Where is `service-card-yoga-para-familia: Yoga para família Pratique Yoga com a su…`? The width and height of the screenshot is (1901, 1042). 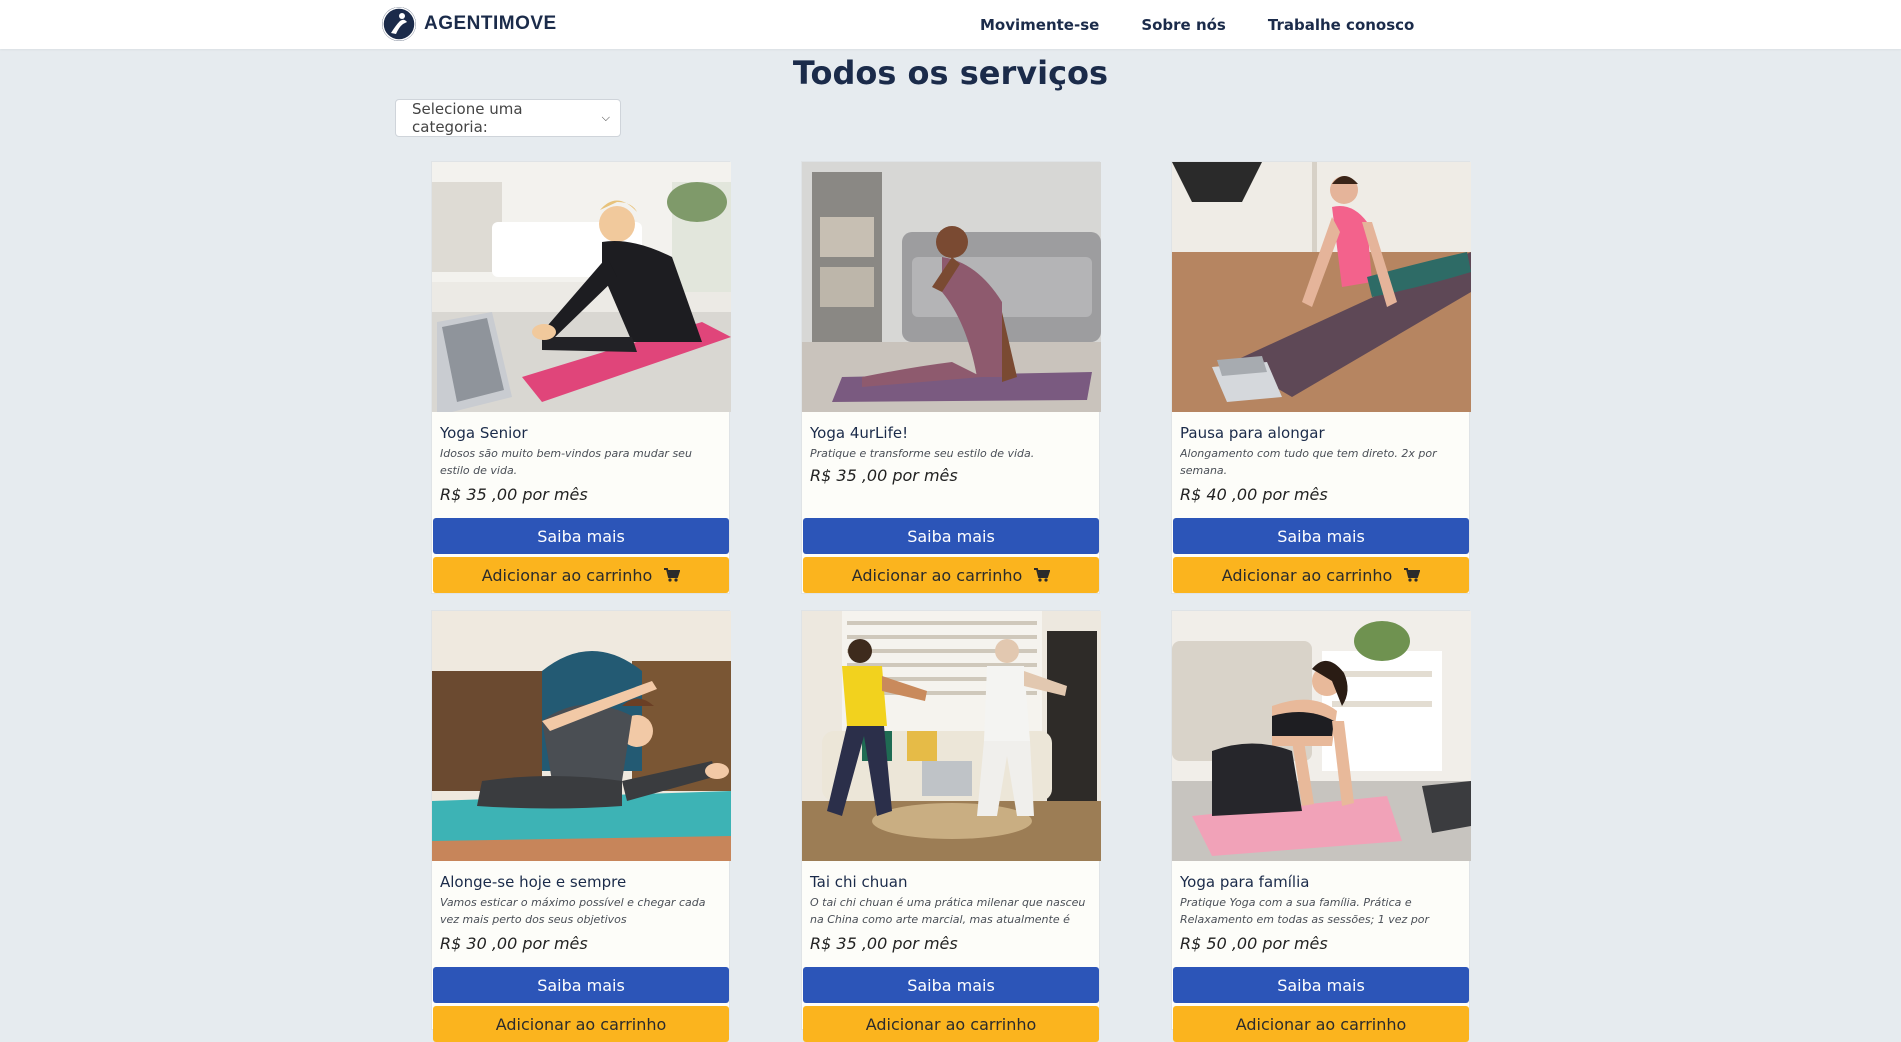 service-card-yoga-para-familia: Yoga para família Pratique Yoga com a su… is located at coordinates (1321, 826).